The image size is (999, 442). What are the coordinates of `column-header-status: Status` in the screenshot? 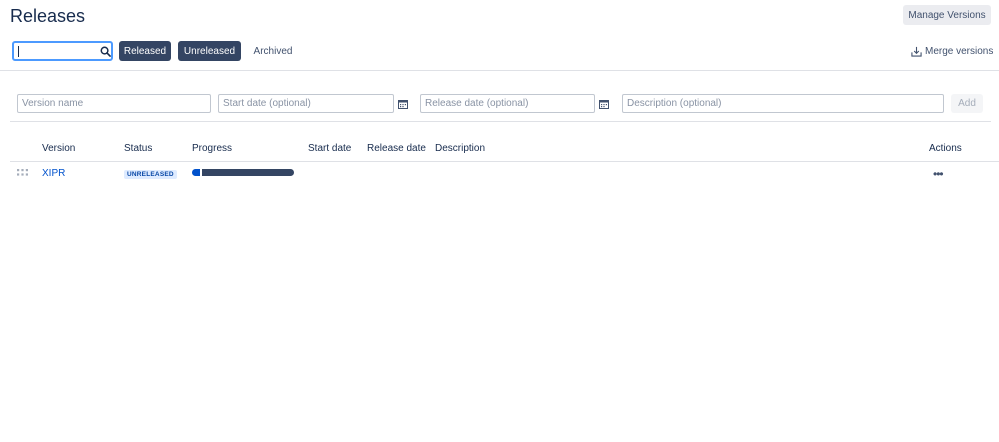 It's located at (138, 148).